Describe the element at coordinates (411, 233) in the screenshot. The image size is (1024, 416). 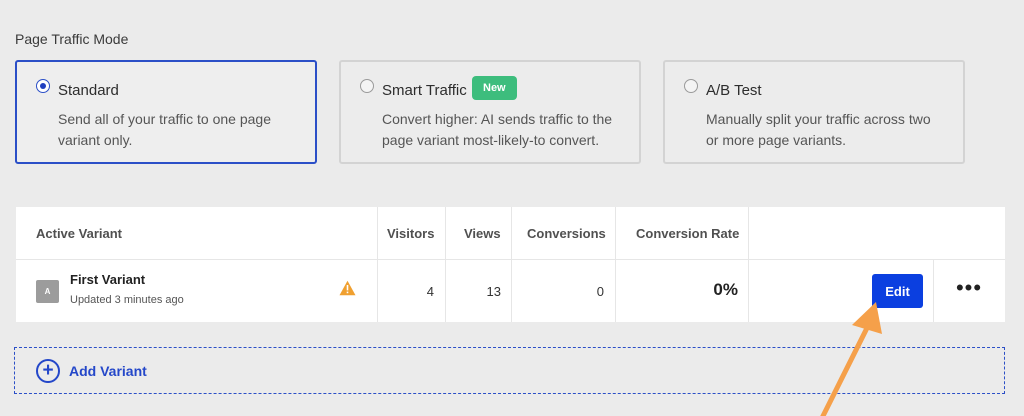
I see `header-visitors: Visitors` at that location.